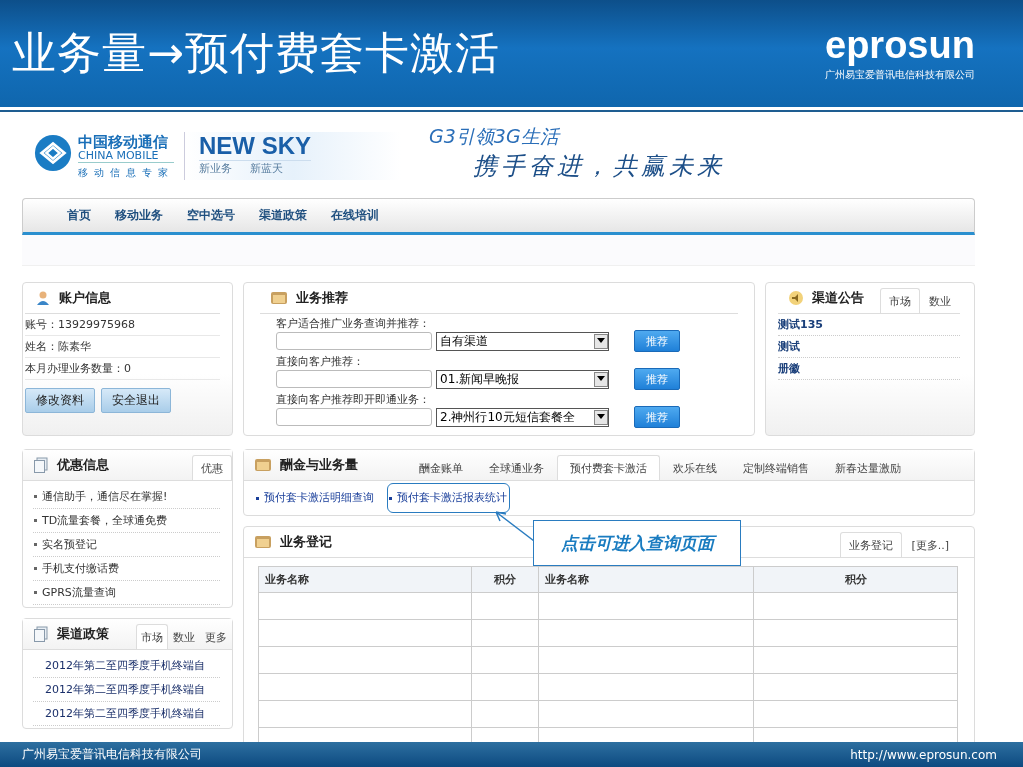 The height and width of the screenshot is (767, 1023). What do you see at coordinates (871, 544) in the screenshot?
I see `panel-tab: 业务登记` at bounding box center [871, 544].